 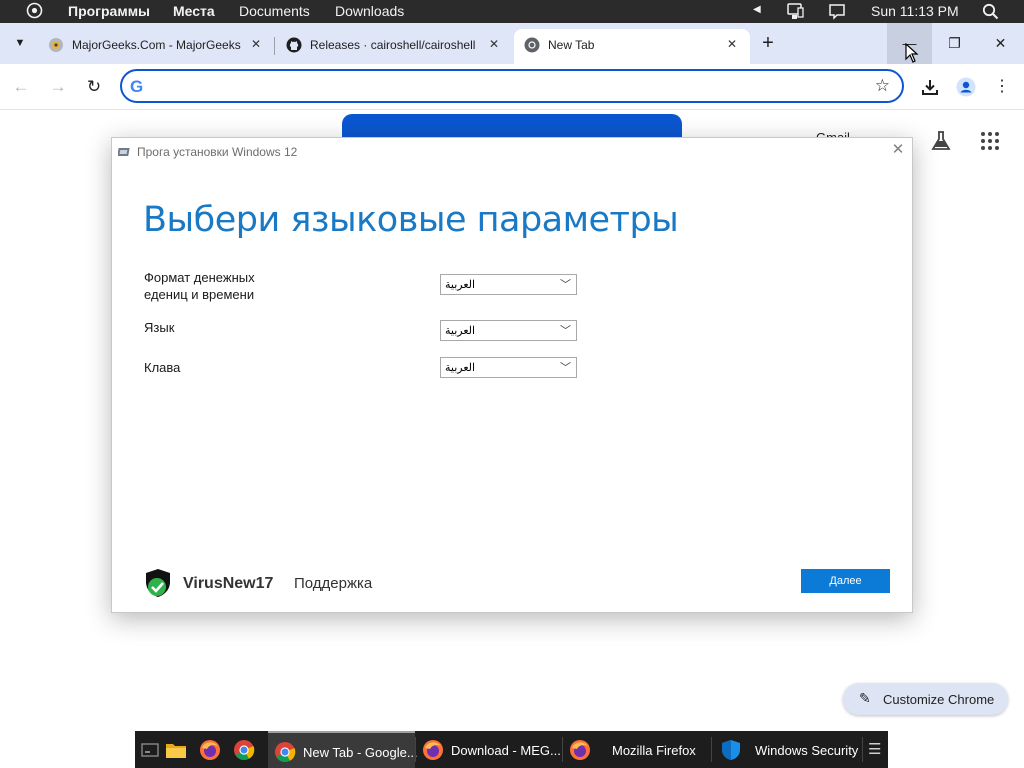 What do you see at coordinates (865, 698) in the screenshot?
I see `pencil-icon: ✎` at bounding box center [865, 698].